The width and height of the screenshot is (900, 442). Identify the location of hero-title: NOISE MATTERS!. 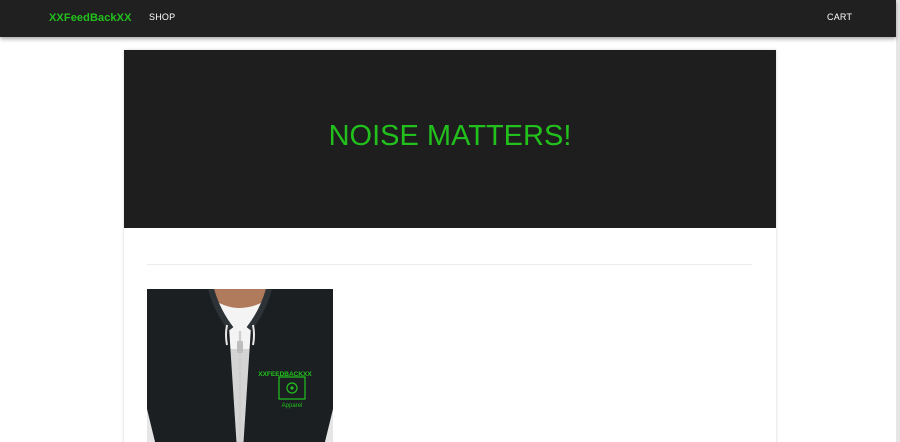
(450, 136).